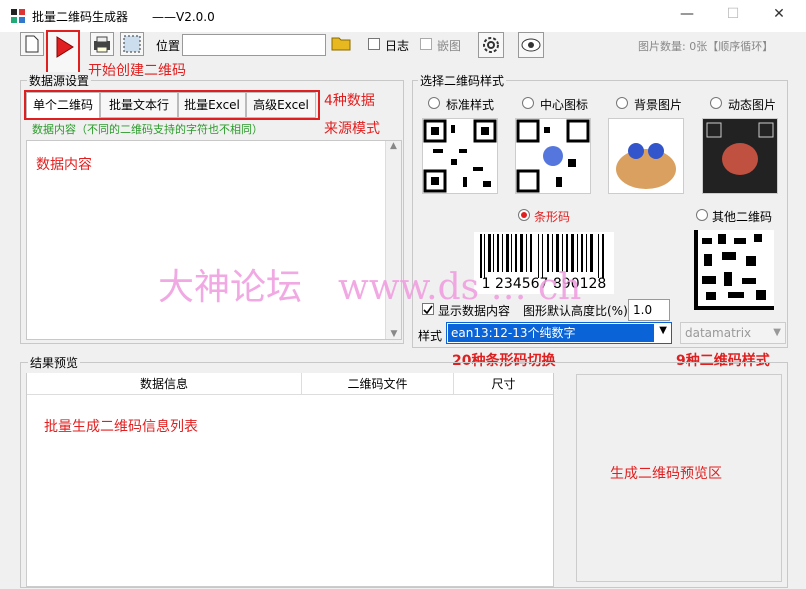  Describe the element at coordinates (168, 46) in the screenshot. I see `location-label: 位置` at that location.